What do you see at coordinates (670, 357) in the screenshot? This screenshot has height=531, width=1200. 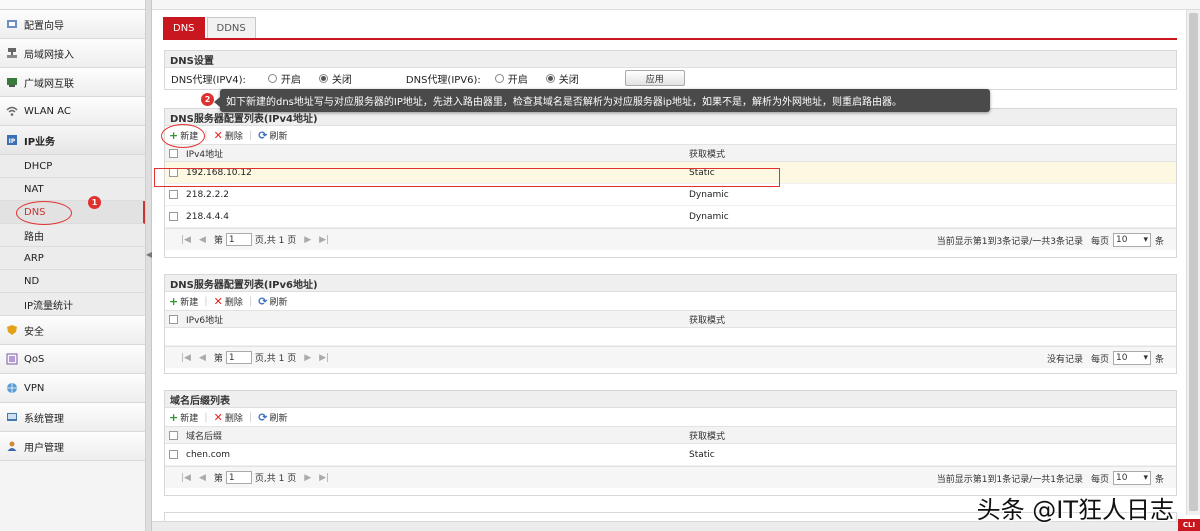 I see `ipv6-pager: |◀ ◀ 第 1 页,共 1 页 ▶ ▶| 没有记录 每页 10 ▾ 条` at bounding box center [670, 357].